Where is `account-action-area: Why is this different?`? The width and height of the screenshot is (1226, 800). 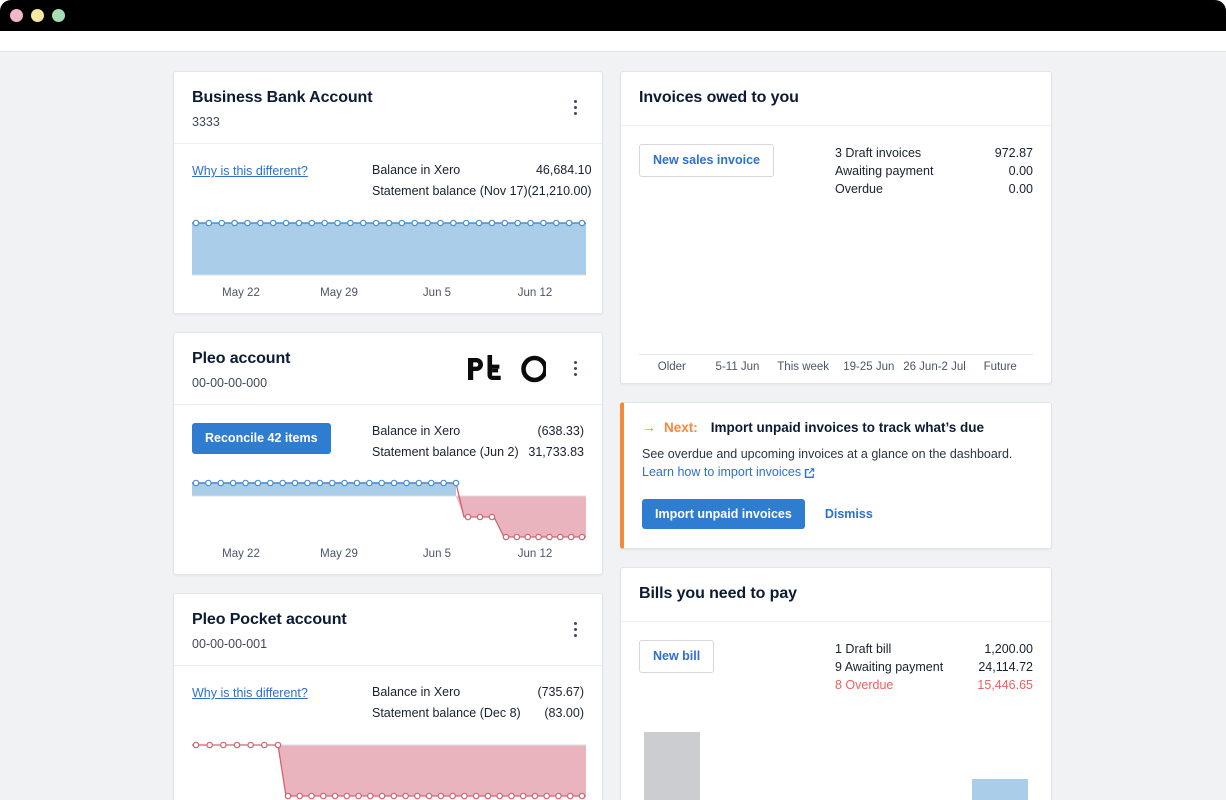
account-action-area: Why is this different? is located at coordinates (282, 692).